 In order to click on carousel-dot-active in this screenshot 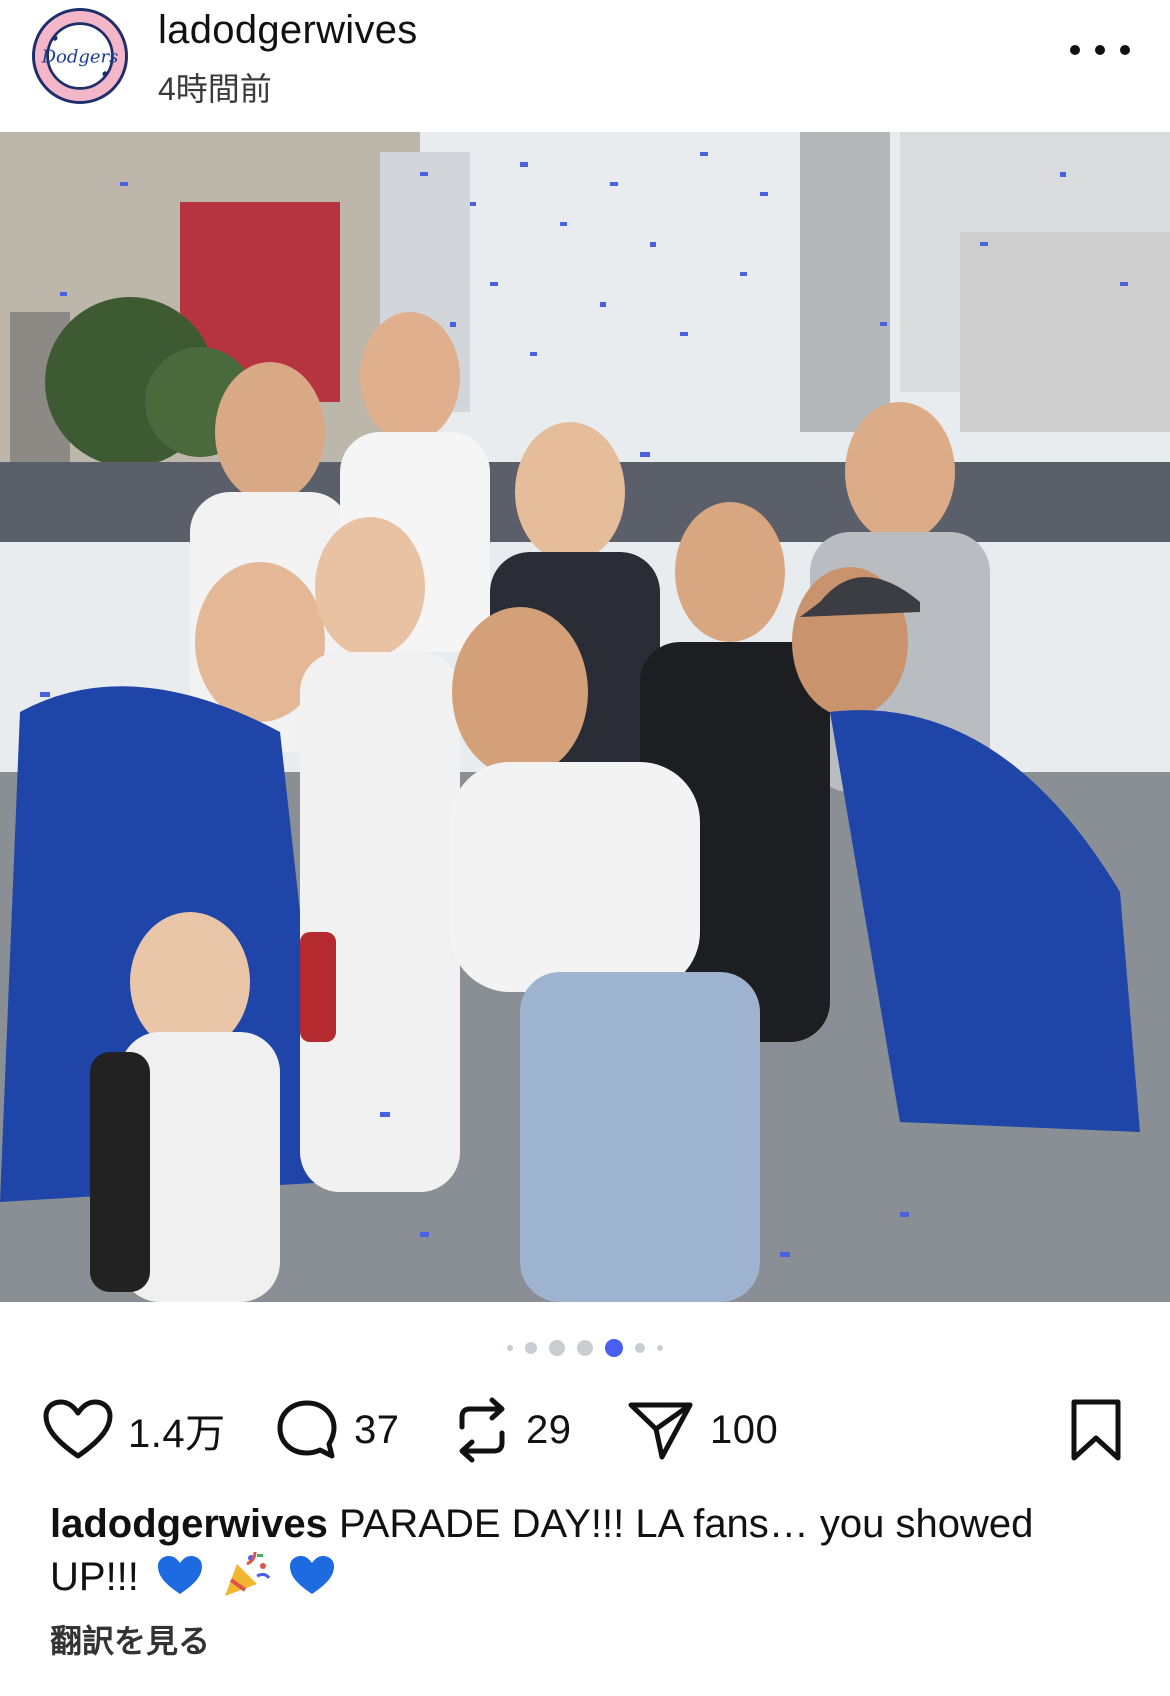, I will do `click(614, 1348)`.